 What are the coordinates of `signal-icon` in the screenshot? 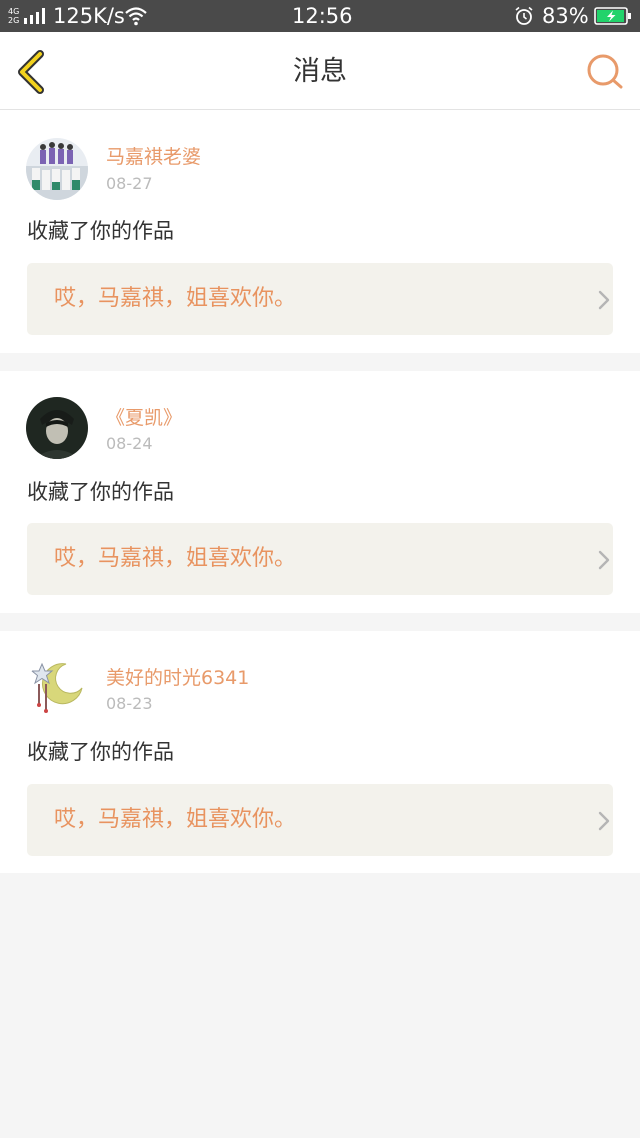 It's located at (34, 16).